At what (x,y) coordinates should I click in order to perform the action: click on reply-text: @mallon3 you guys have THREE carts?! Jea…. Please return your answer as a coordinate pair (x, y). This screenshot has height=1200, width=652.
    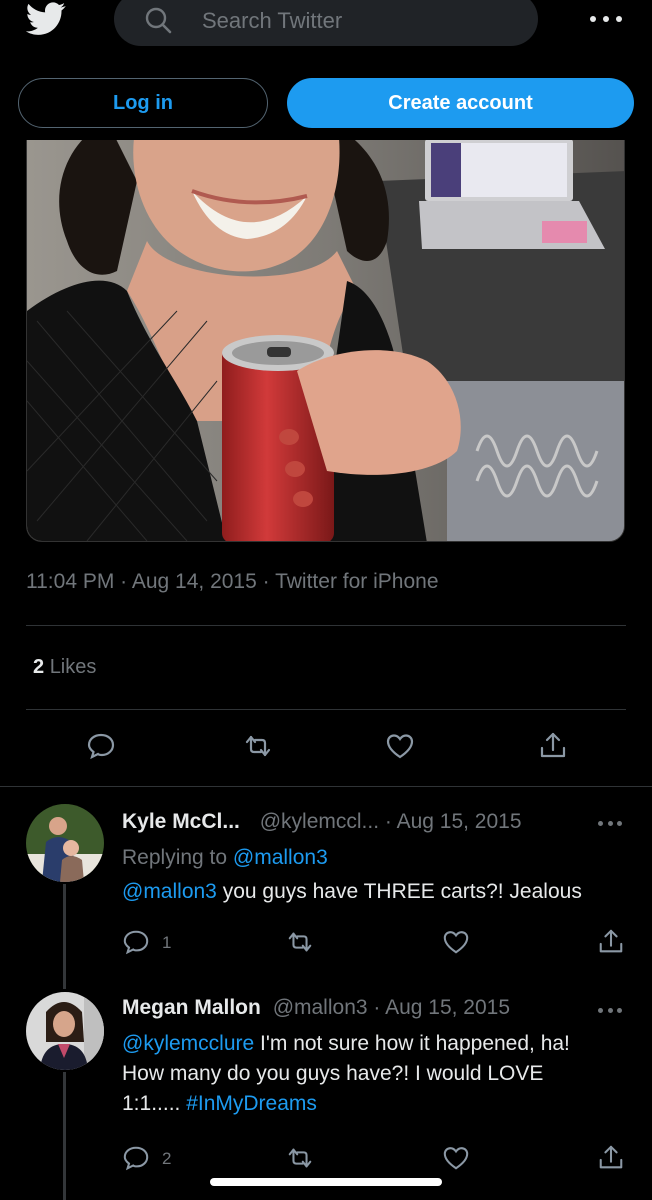
    Looking at the image, I should click on (352, 891).